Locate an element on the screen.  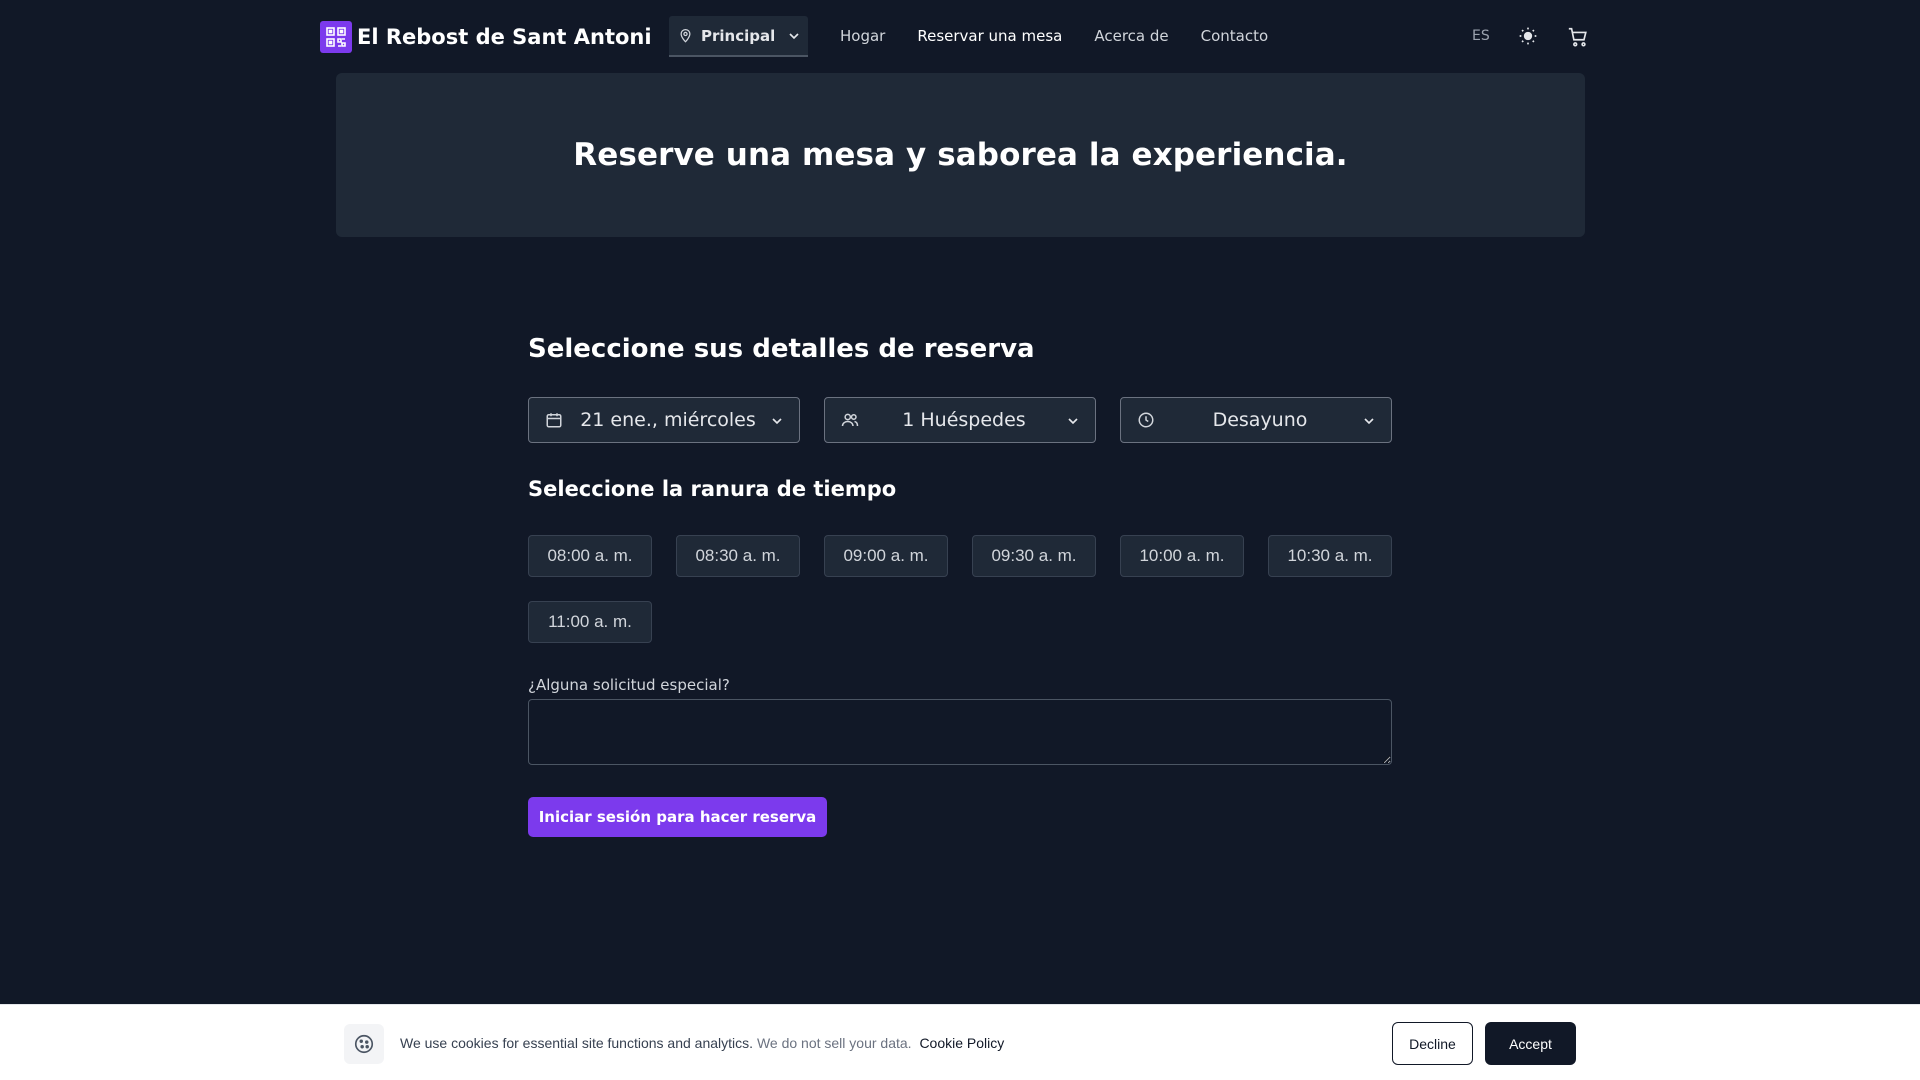
location-label: Principal is located at coordinates (738, 35).